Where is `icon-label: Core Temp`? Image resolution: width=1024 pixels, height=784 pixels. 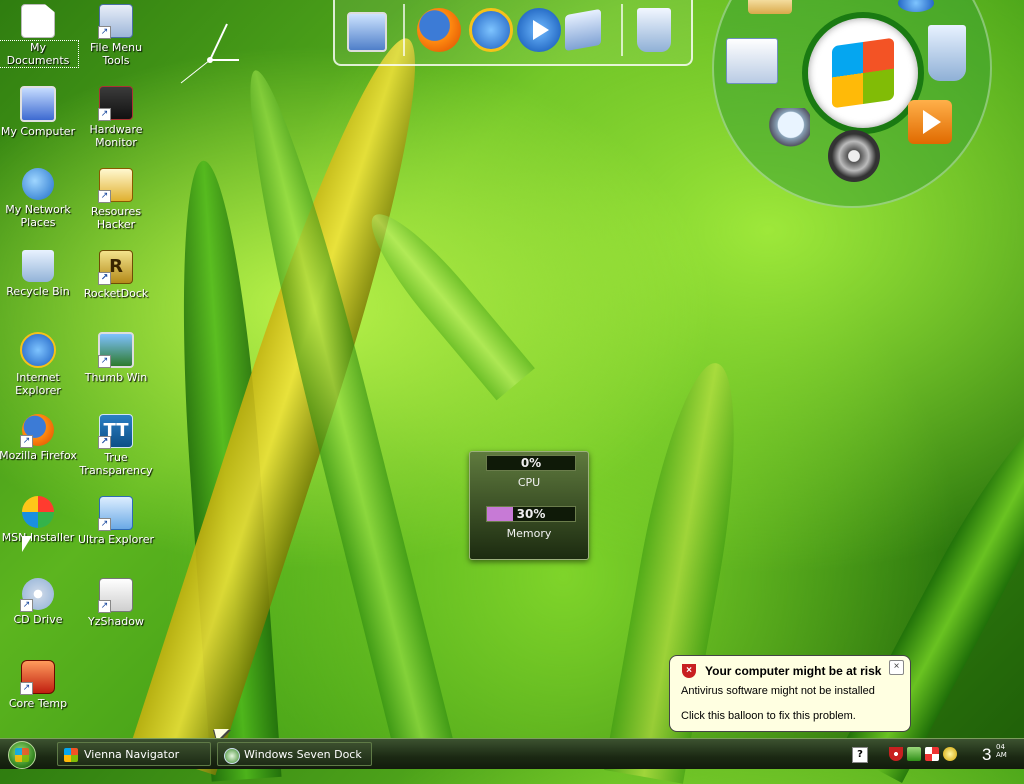
icon-label: Core Temp is located at coordinates (38, 703).